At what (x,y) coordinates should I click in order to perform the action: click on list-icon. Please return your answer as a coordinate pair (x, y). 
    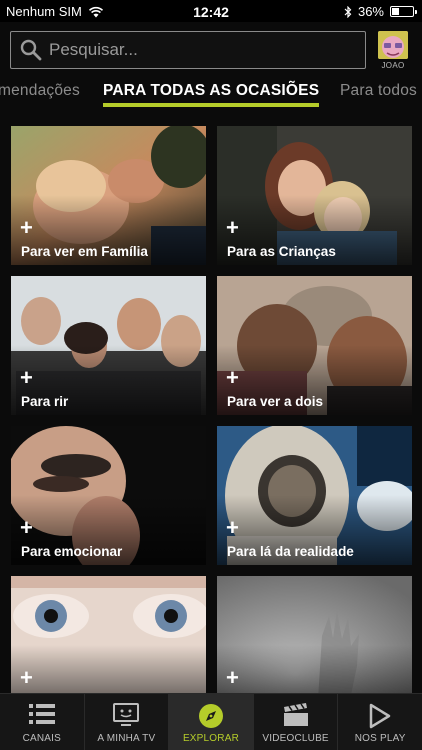
    Looking at the image, I should click on (41, 714).